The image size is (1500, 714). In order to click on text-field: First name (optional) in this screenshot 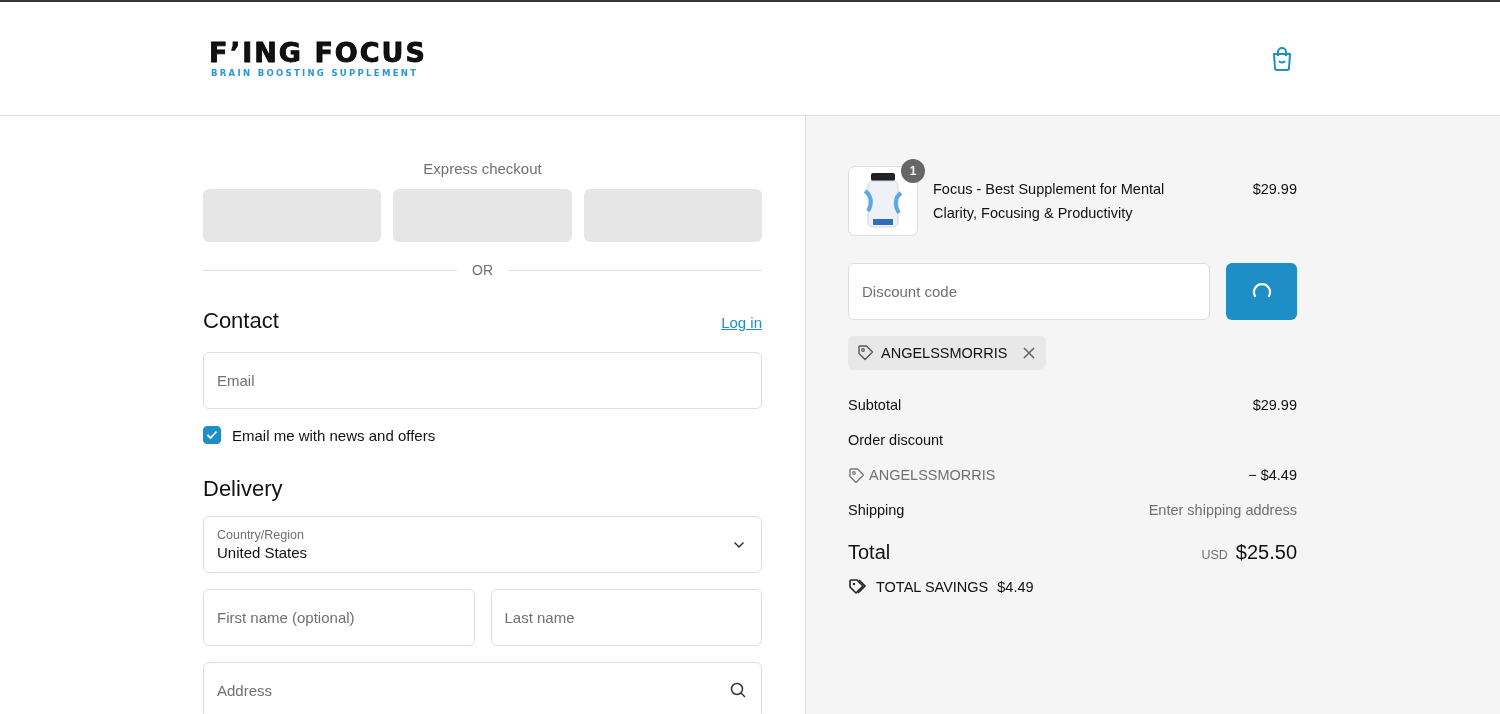, I will do `click(339, 617)`.